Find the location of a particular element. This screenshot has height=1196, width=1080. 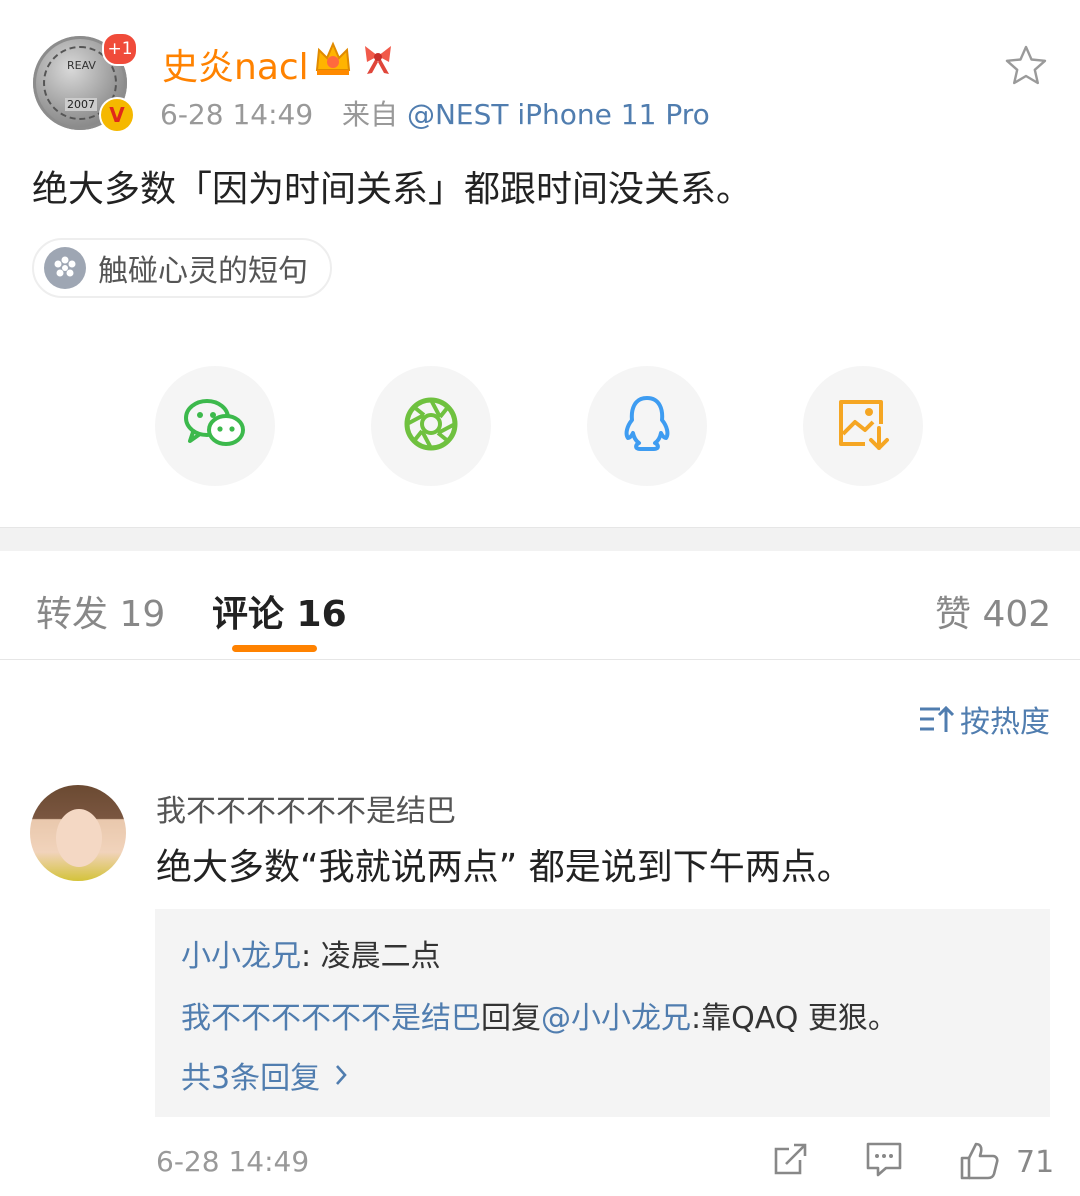

active-tab-indicator is located at coordinates (274, 648).